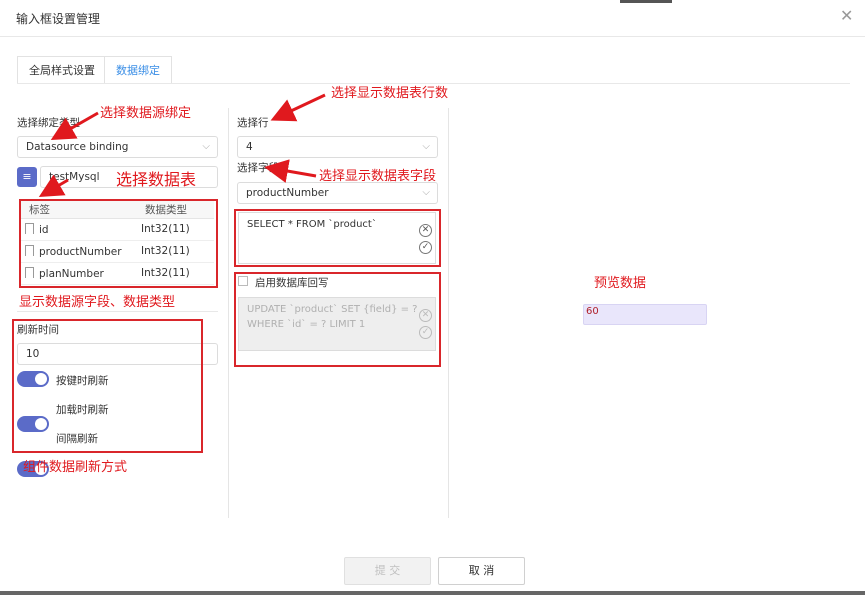 The image size is (865, 595). What do you see at coordinates (481, 571) in the screenshot?
I see `cancel-button: 取 消` at bounding box center [481, 571].